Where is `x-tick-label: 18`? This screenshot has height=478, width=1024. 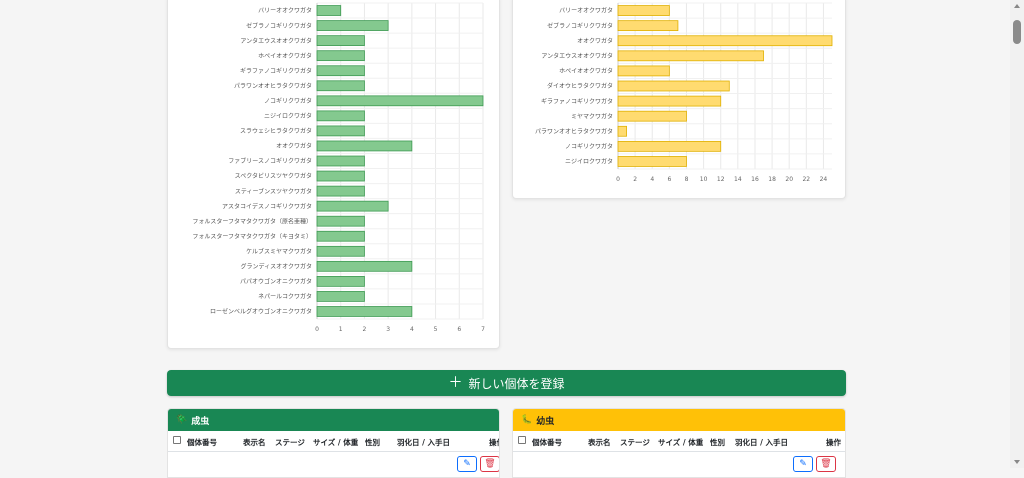
x-tick-label: 18 is located at coordinates (772, 179).